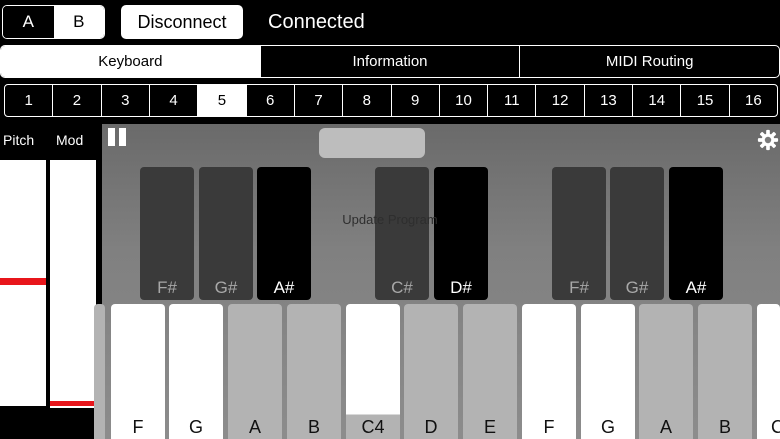 The image size is (780, 439). Describe the element at coordinates (130, 61) in the screenshot. I see `tab-keyboard: Keyboard` at that location.